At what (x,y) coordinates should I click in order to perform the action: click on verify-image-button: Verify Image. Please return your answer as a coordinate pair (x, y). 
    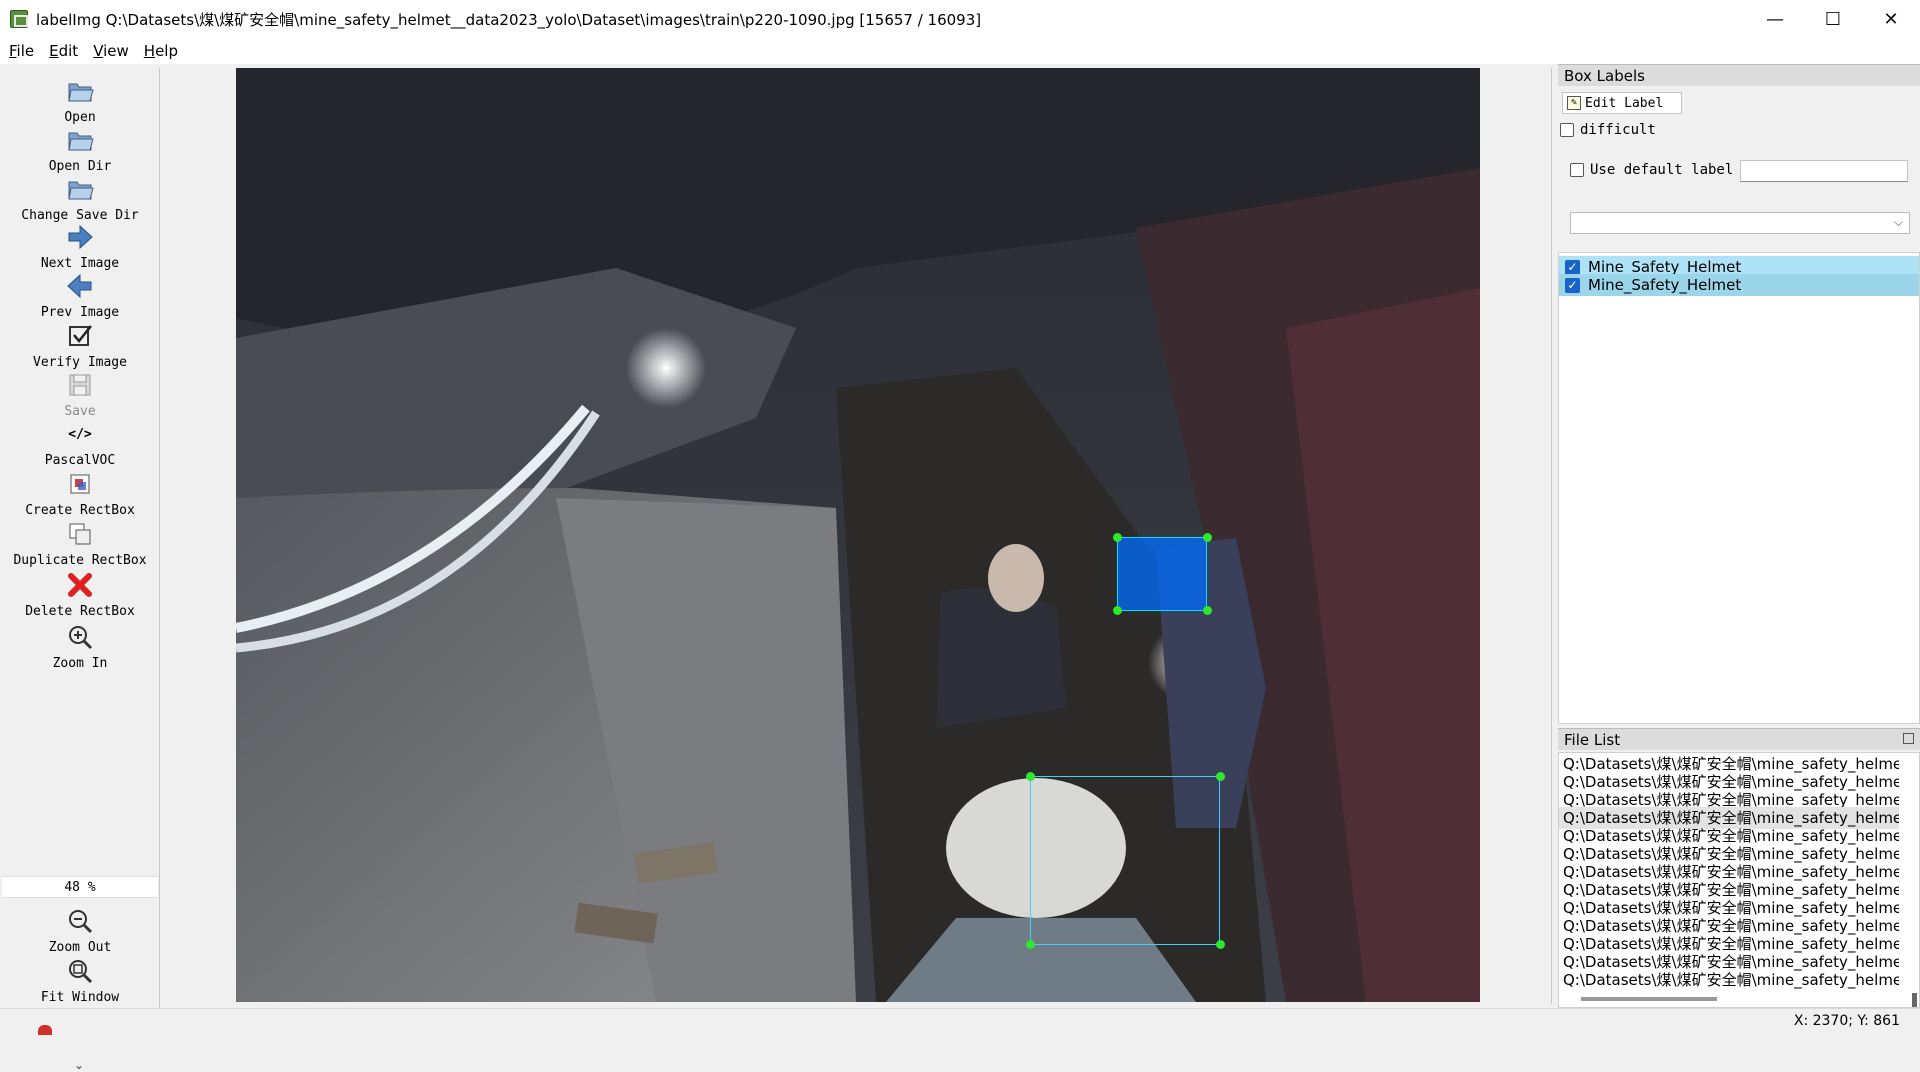
    Looking at the image, I should click on (80, 345).